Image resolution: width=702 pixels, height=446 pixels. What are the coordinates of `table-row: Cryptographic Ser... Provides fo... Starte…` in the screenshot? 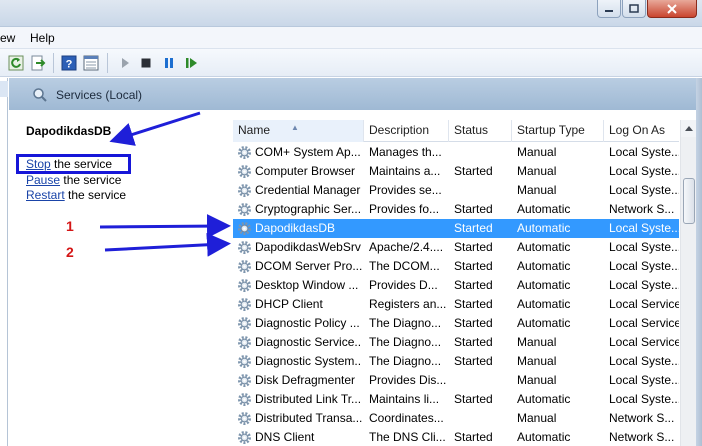 It's located at (456, 209).